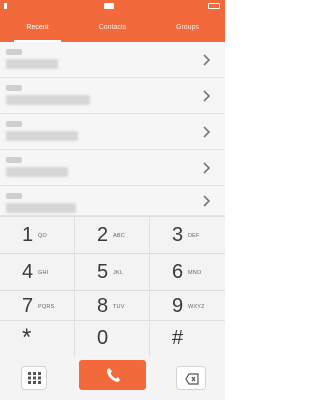 The width and height of the screenshot is (320, 400). I want to click on key-1: 1 QO, so click(37, 235).